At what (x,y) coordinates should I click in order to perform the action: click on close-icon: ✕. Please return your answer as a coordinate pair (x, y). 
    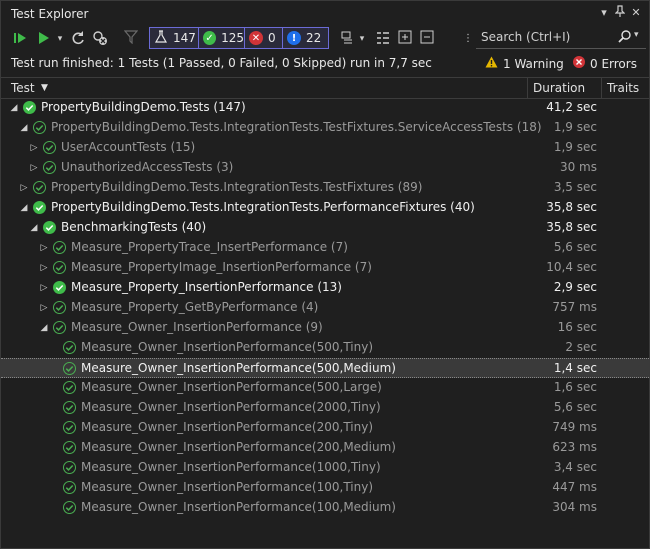
    Looking at the image, I should click on (636, 13).